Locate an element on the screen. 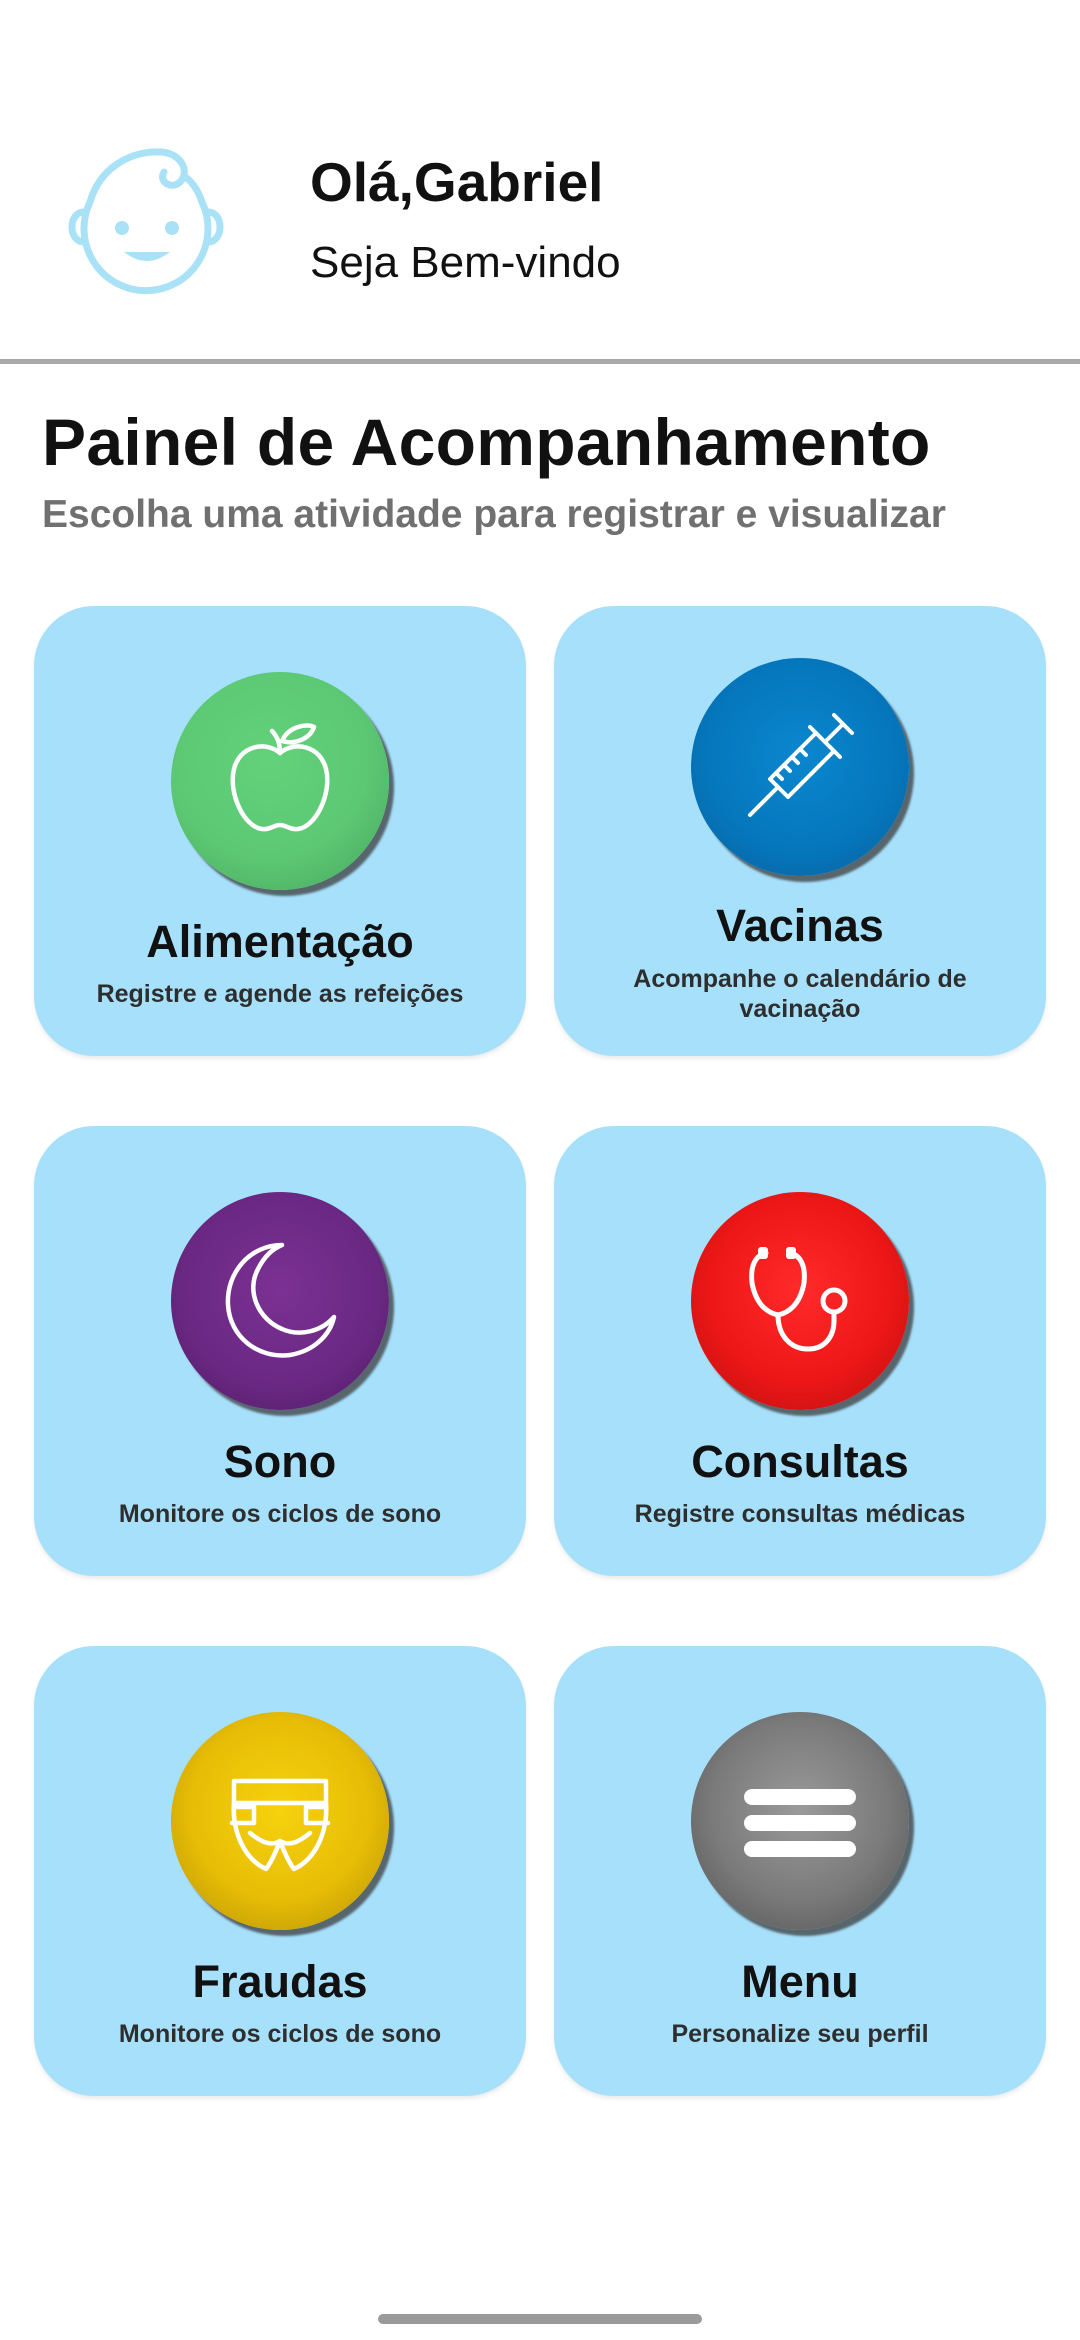 The width and height of the screenshot is (1080, 2340). card-consultas: Consultas Registre consultas médicas is located at coordinates (800, 1351).